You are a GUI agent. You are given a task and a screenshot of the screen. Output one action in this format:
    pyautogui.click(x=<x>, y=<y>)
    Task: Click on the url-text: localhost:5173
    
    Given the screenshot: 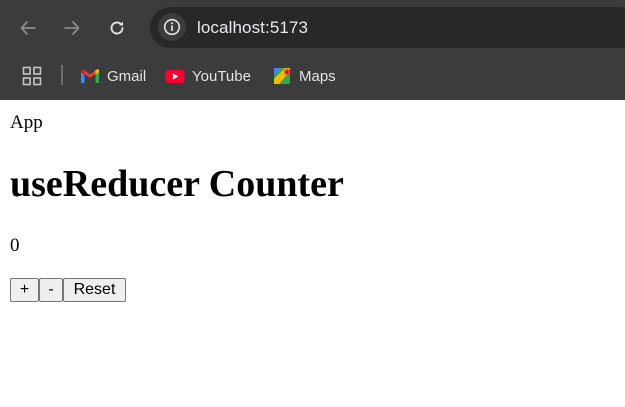 What is the action you would take?
    pyautogui.click(x=252, y=28)
    